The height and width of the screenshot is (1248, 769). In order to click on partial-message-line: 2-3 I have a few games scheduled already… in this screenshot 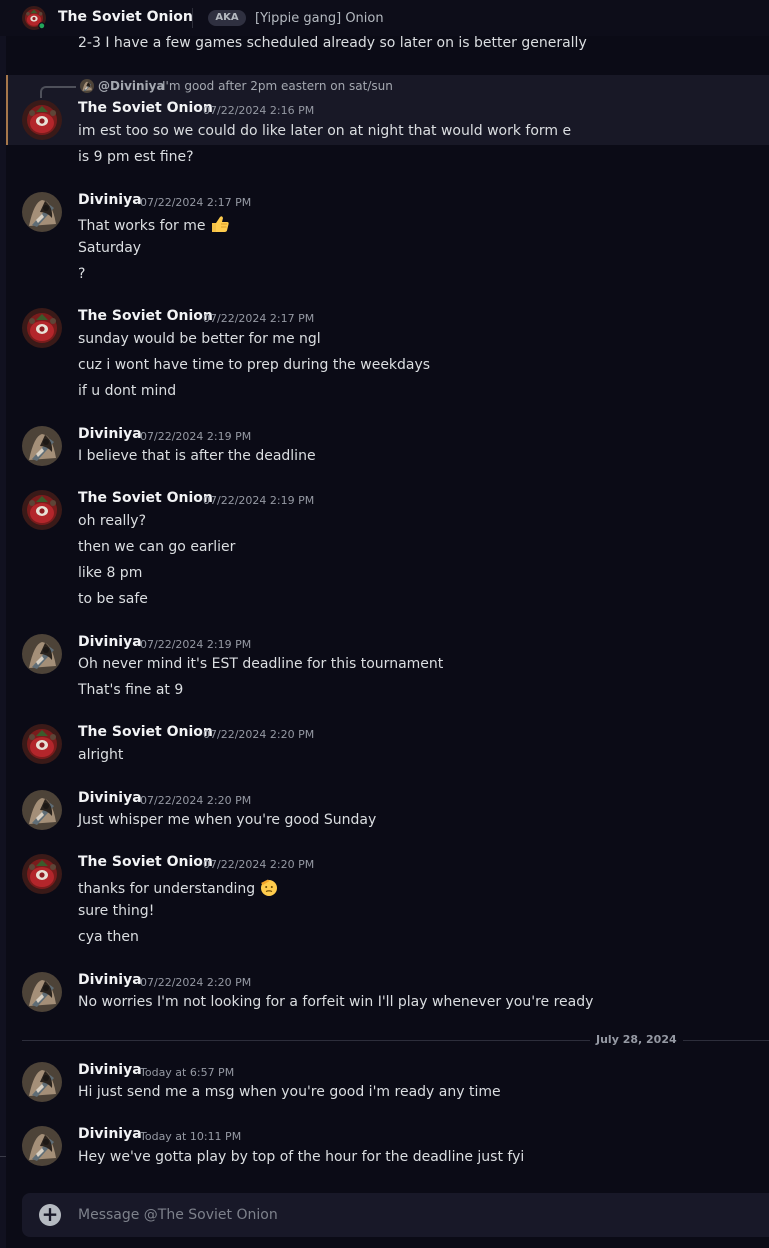, I will do `click(332, 43)`.